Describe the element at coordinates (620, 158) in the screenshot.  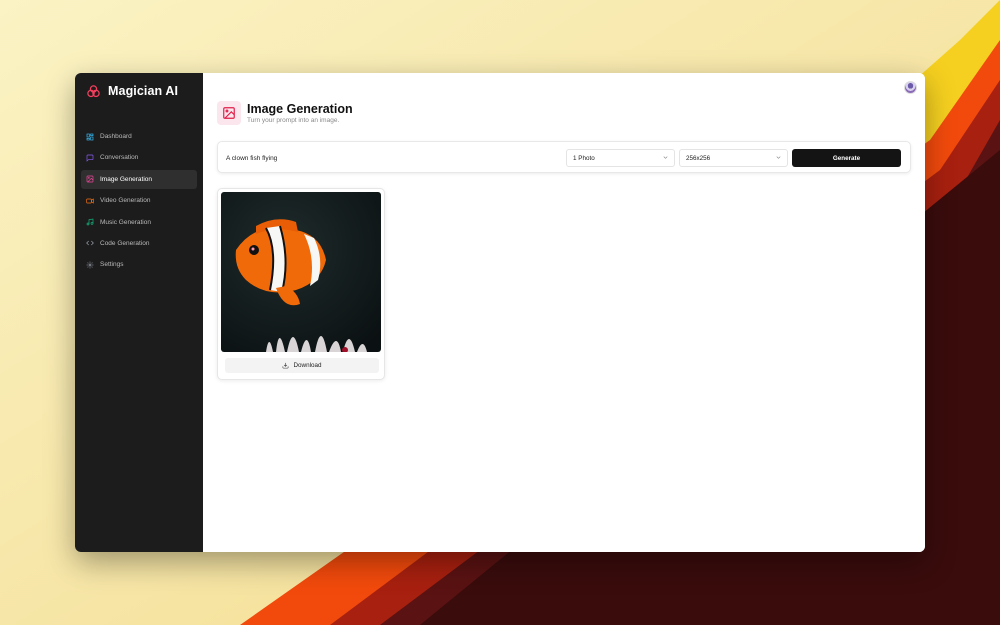
I see `amount-select: 1 Photo` at that location.